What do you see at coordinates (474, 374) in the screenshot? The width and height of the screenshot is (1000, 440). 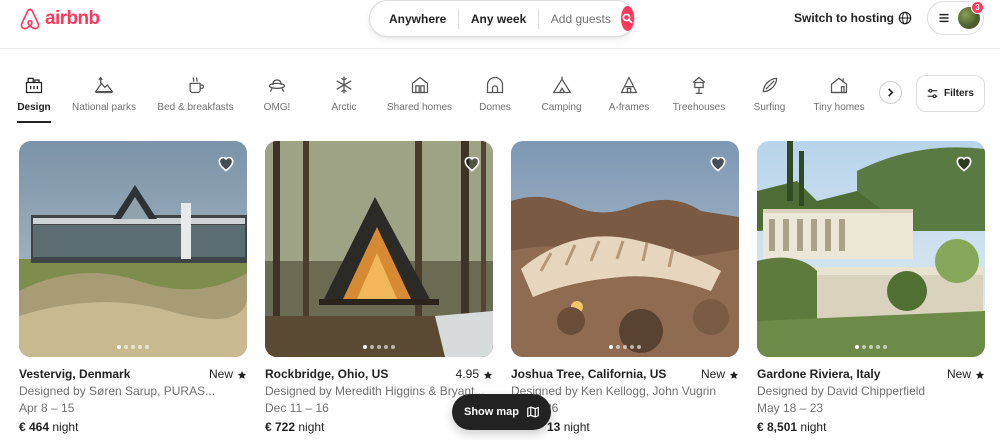 I see `listing-rating: 4.95` at bounding box center [474, 374].